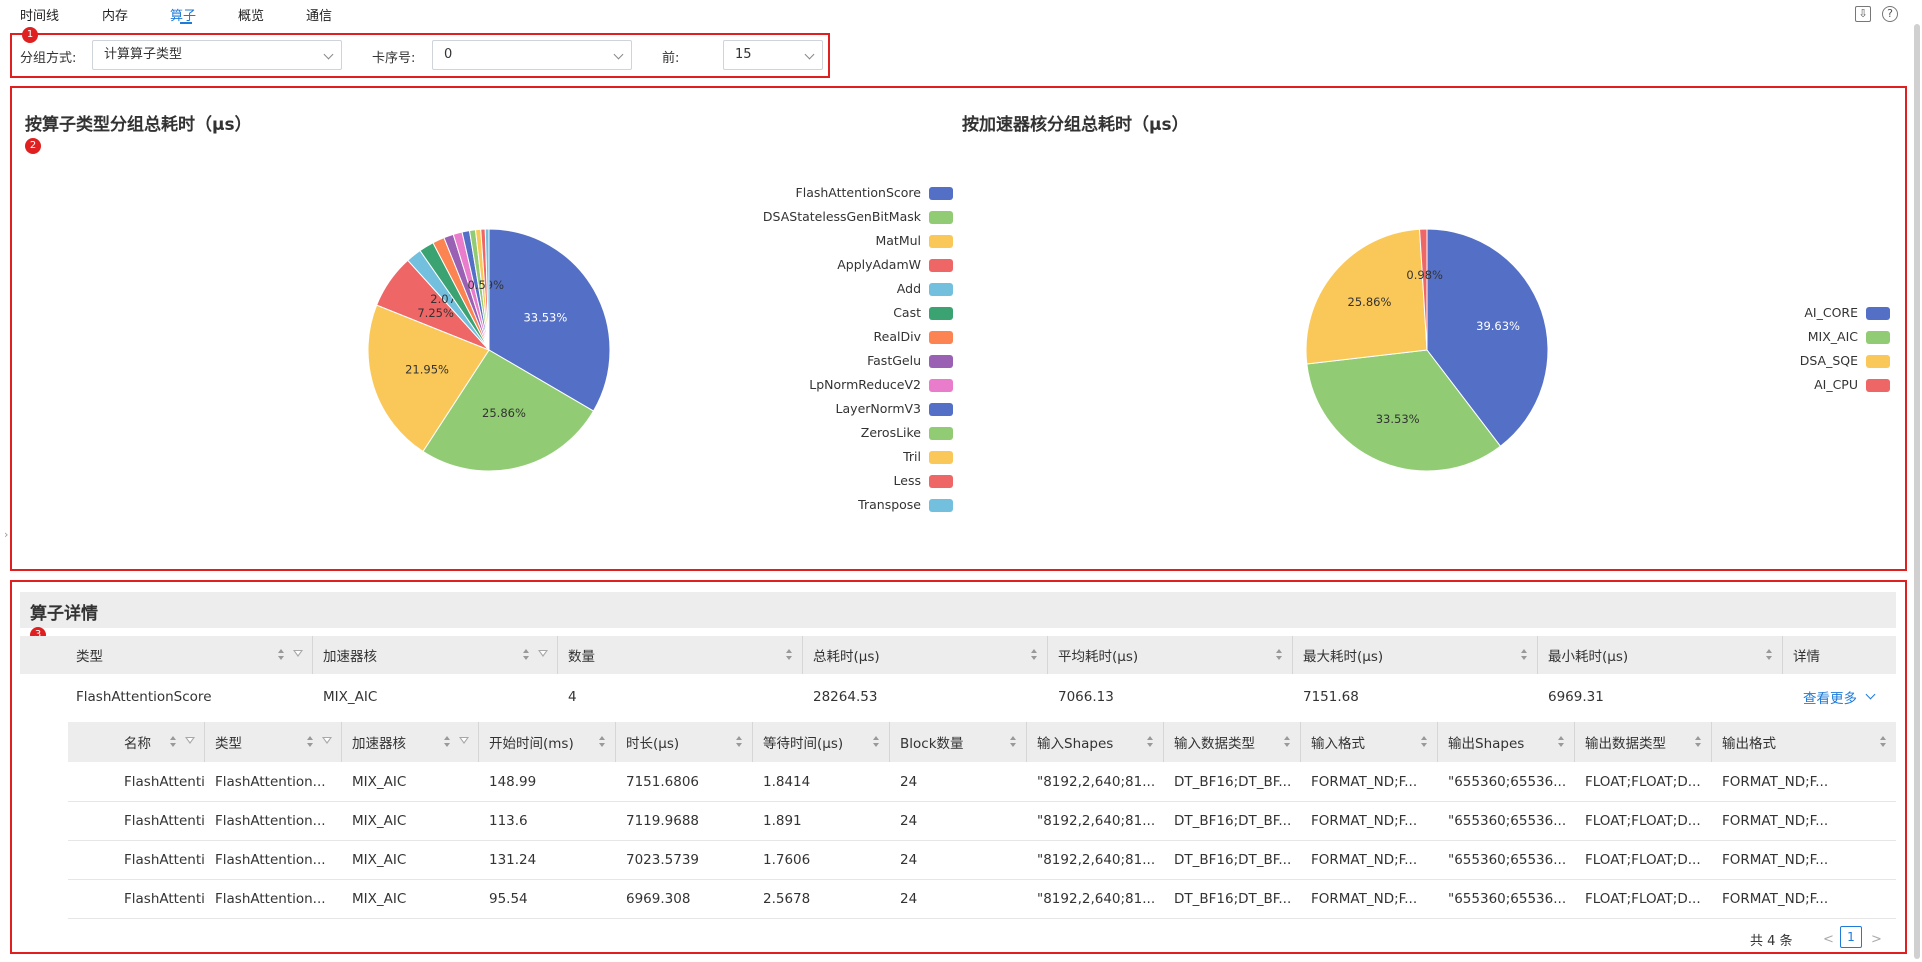  What do you see at coordinates (878, 408) in the screenshot?
I see `op-type-legend-label-9: LayerNormV3` at bounding box center [878, 408].